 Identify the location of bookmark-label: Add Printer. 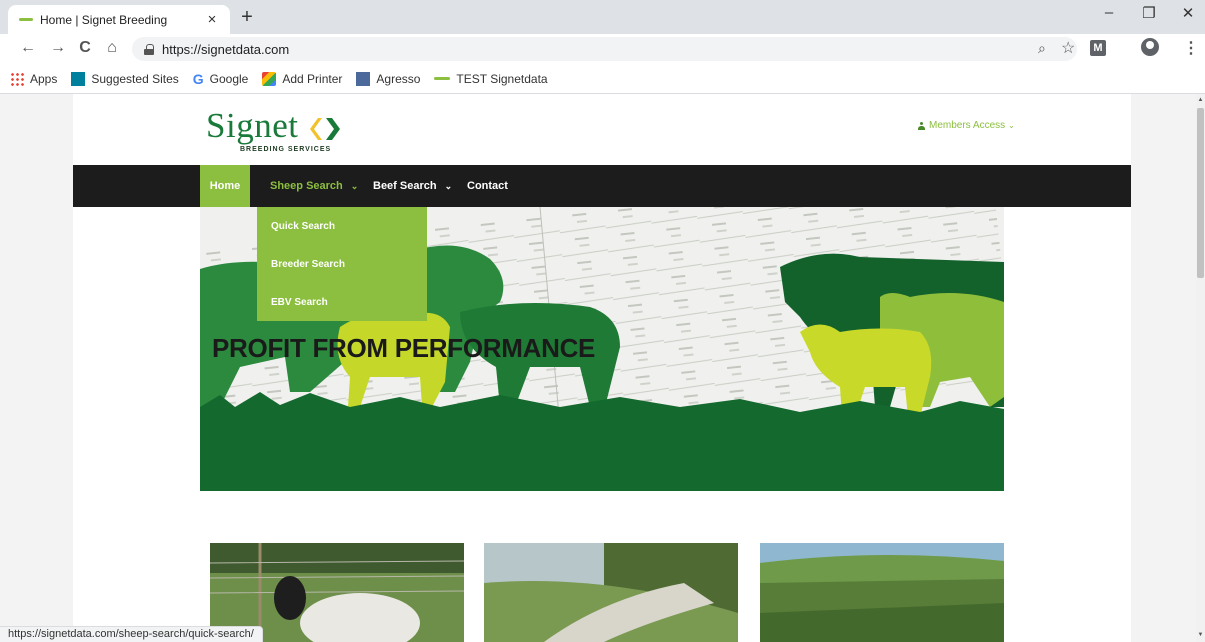
(312, 78).